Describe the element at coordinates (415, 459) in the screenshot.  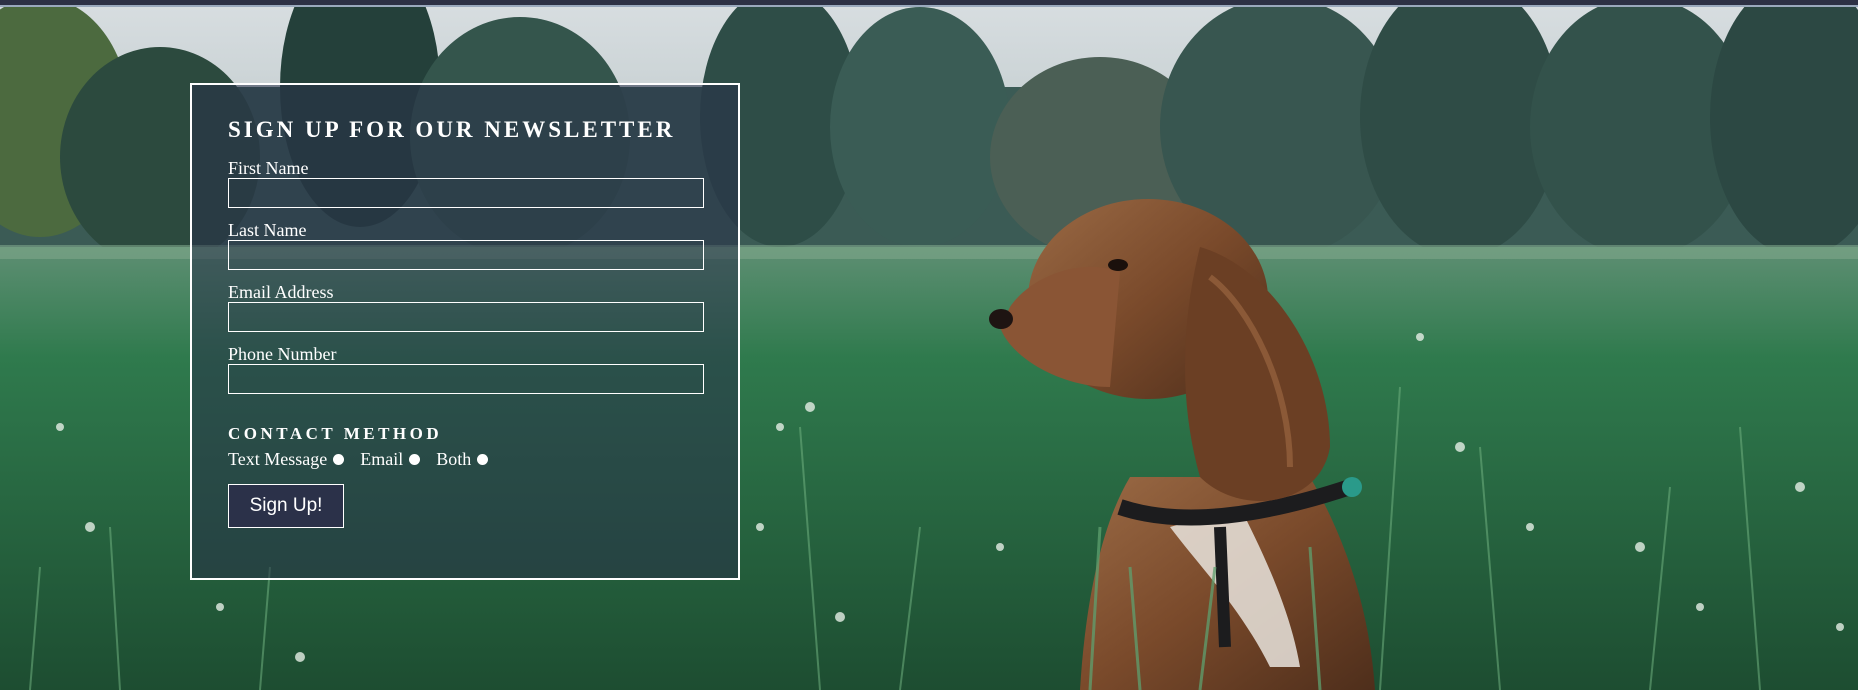
I see `radio-email` at that location.